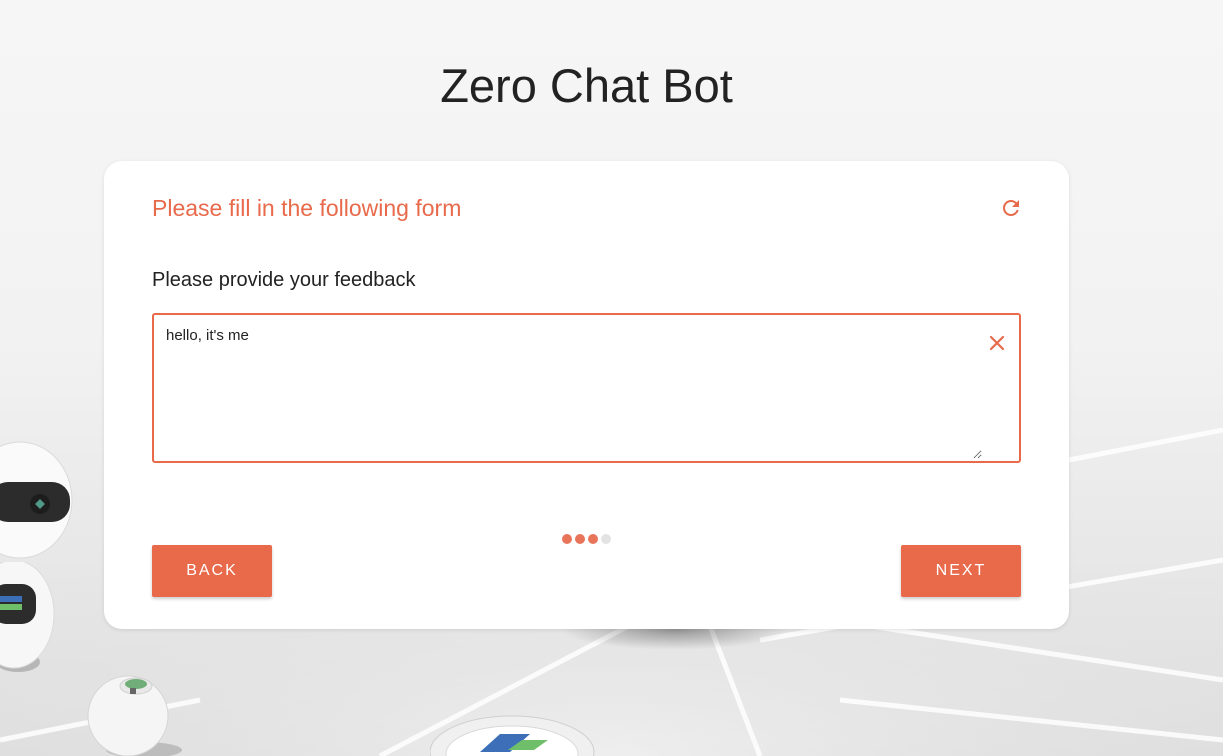 The image size is (1223, 756). Describe the element at coordinates (134, 715) in the screenshot. I see `robot-ball-illustration` at that location.